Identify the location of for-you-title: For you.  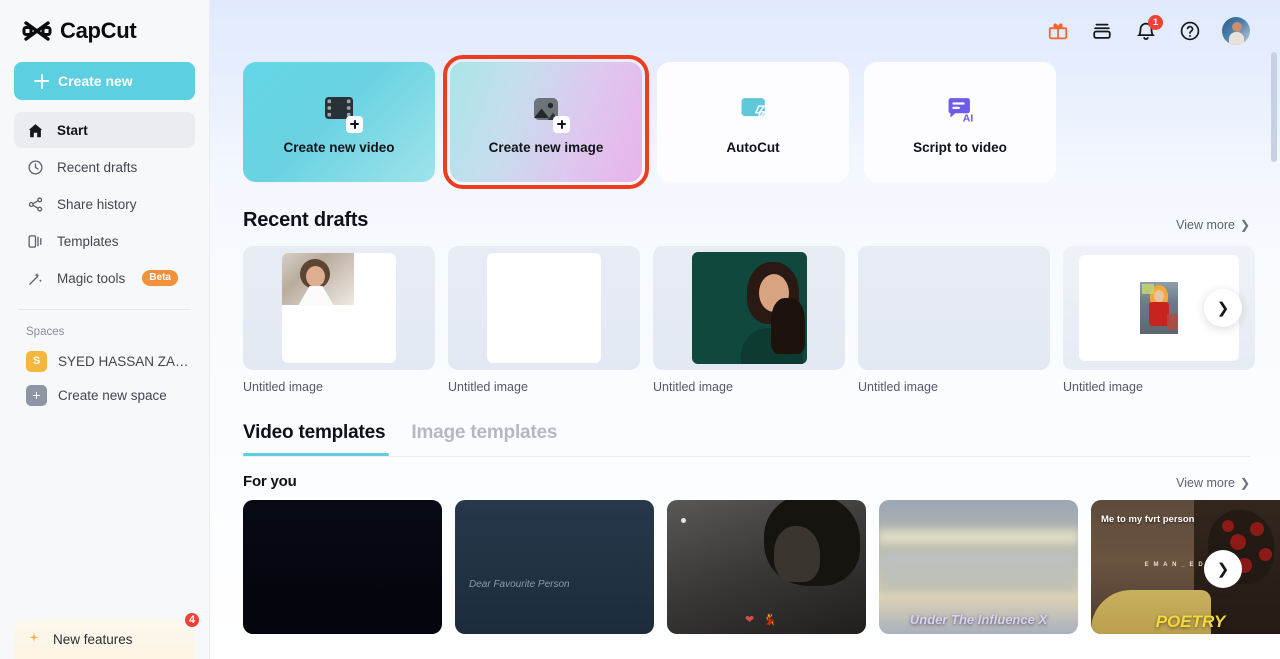
(270, 481).